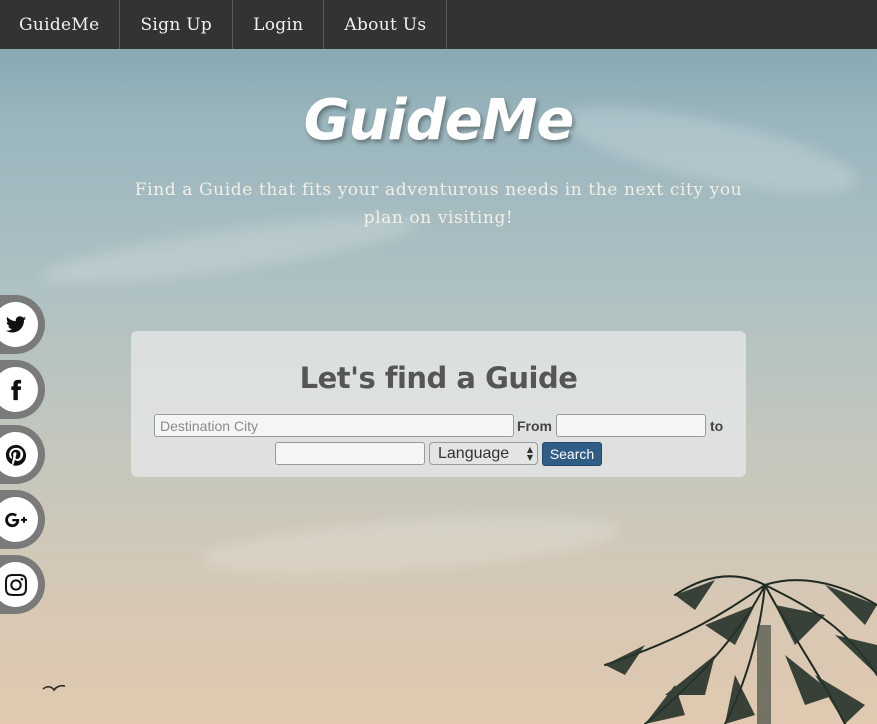 The image size is (877, 724). What do you see at coordinates (15, 584) in the screenshot?
I see `instagram-icon` at bounding box center [15, 584].